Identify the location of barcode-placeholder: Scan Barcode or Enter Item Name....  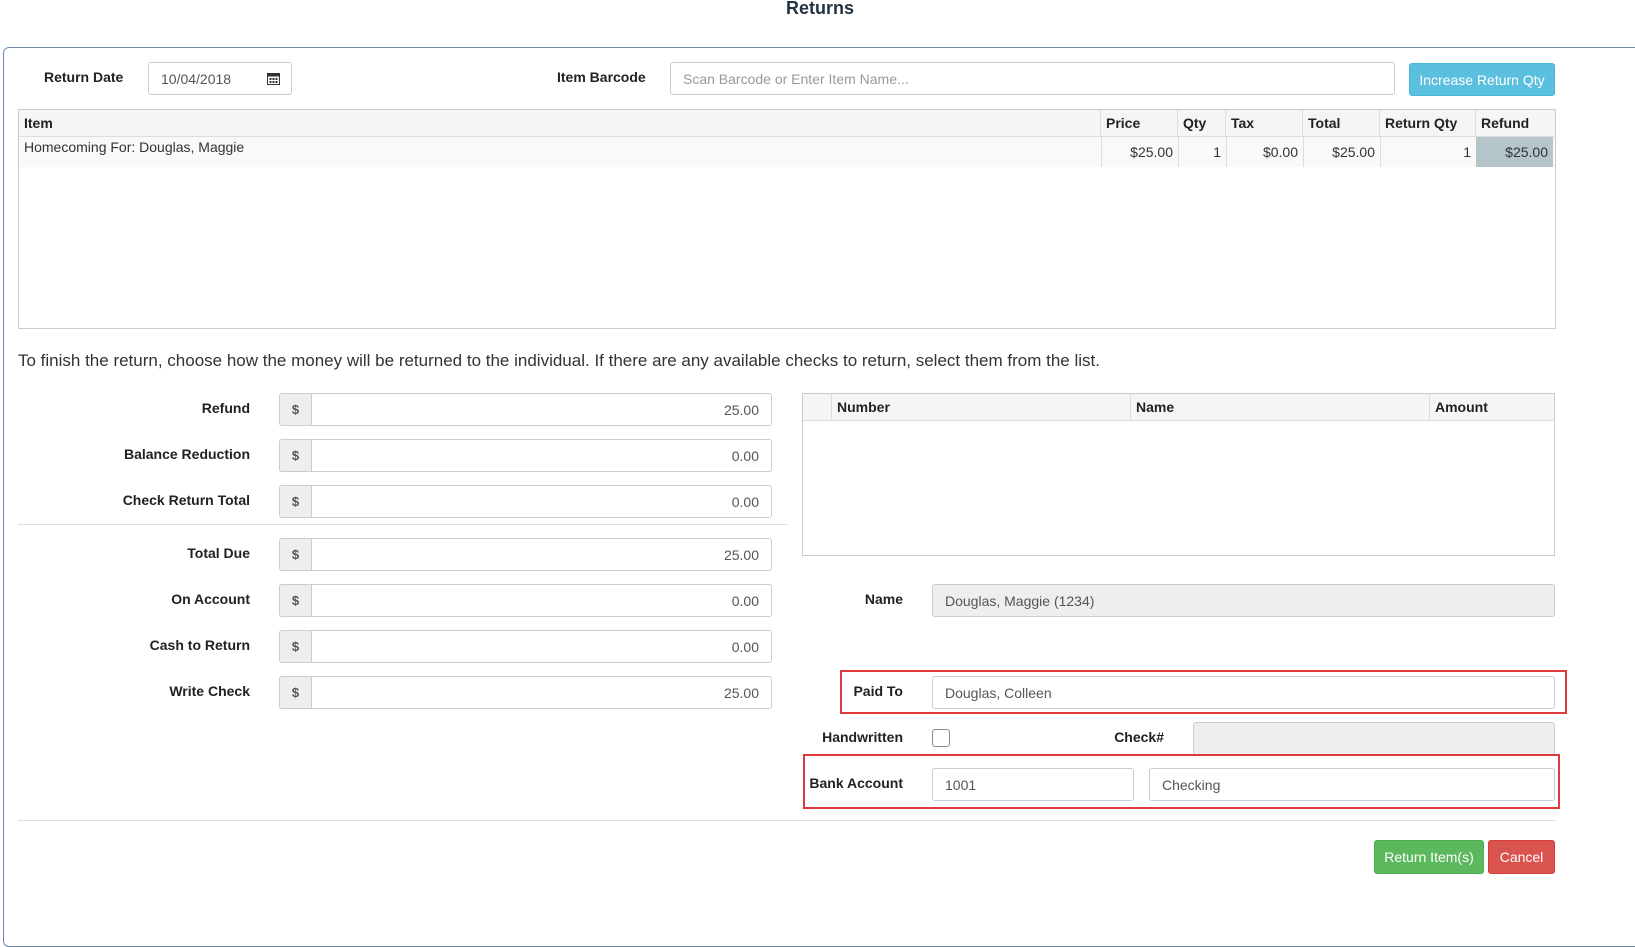
(796, 78).